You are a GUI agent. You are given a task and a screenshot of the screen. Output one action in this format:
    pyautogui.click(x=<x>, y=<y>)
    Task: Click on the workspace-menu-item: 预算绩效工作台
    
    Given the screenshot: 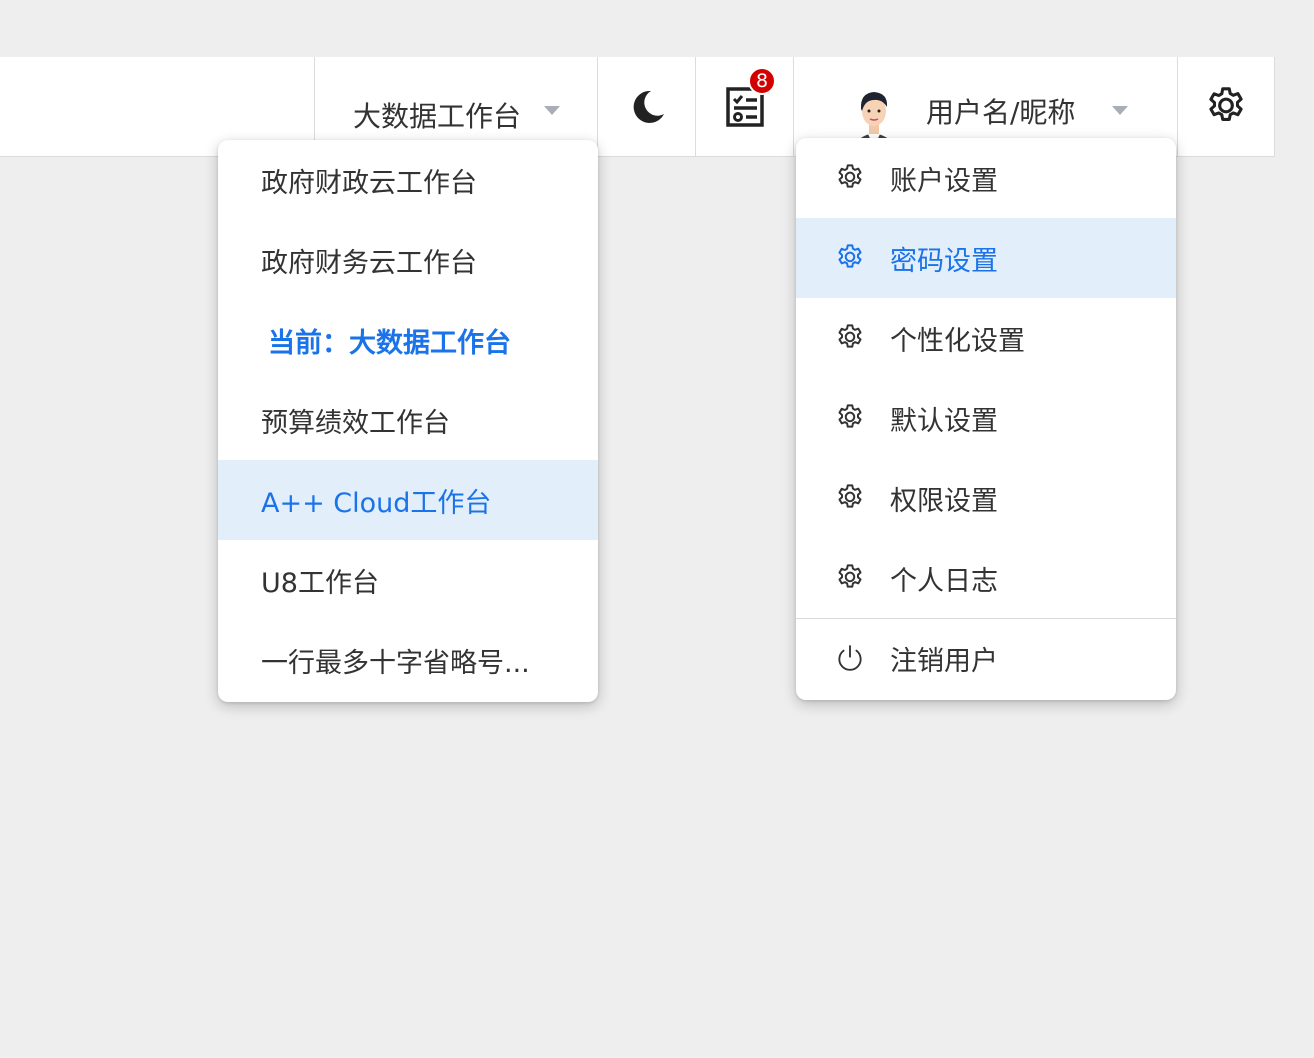 What is the action you would take?
    pyautogui.click(x=408, y=420)
    